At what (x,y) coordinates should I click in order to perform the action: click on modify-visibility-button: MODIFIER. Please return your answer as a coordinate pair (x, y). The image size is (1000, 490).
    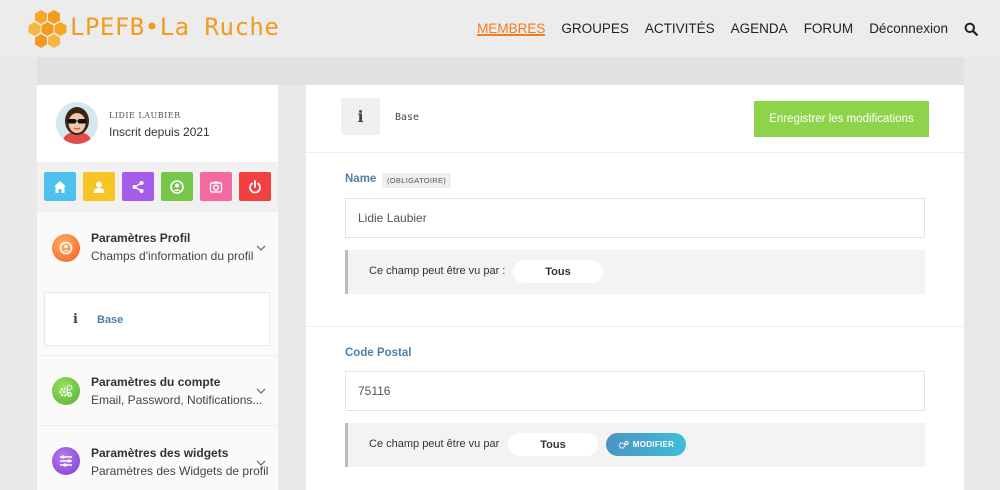
    Looking at the image, I should click on (646, 444).